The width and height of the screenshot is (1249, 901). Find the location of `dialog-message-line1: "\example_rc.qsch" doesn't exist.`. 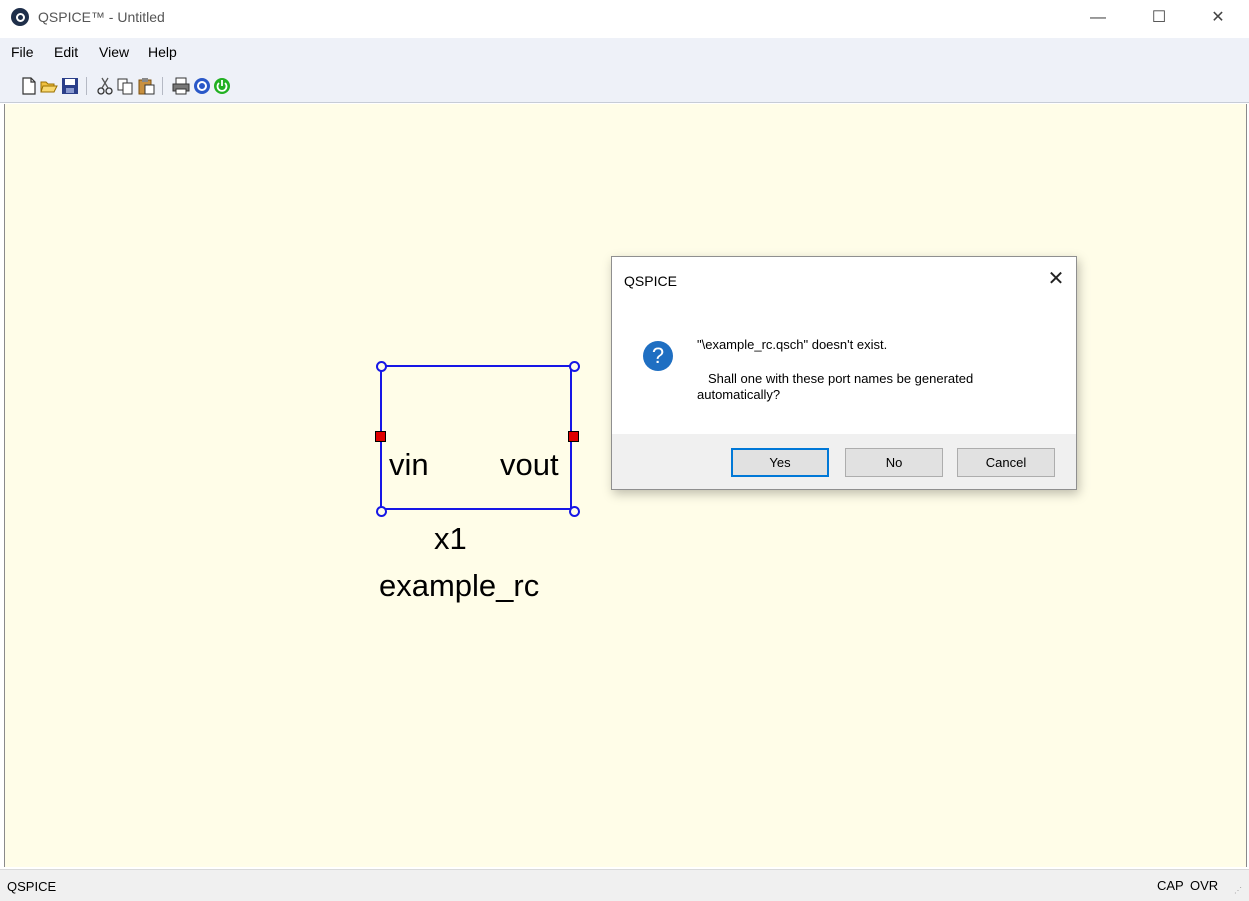

dialog-message-line1: "\example_rc.qsch" doesn't exist. is located at coordinates (792, 344).